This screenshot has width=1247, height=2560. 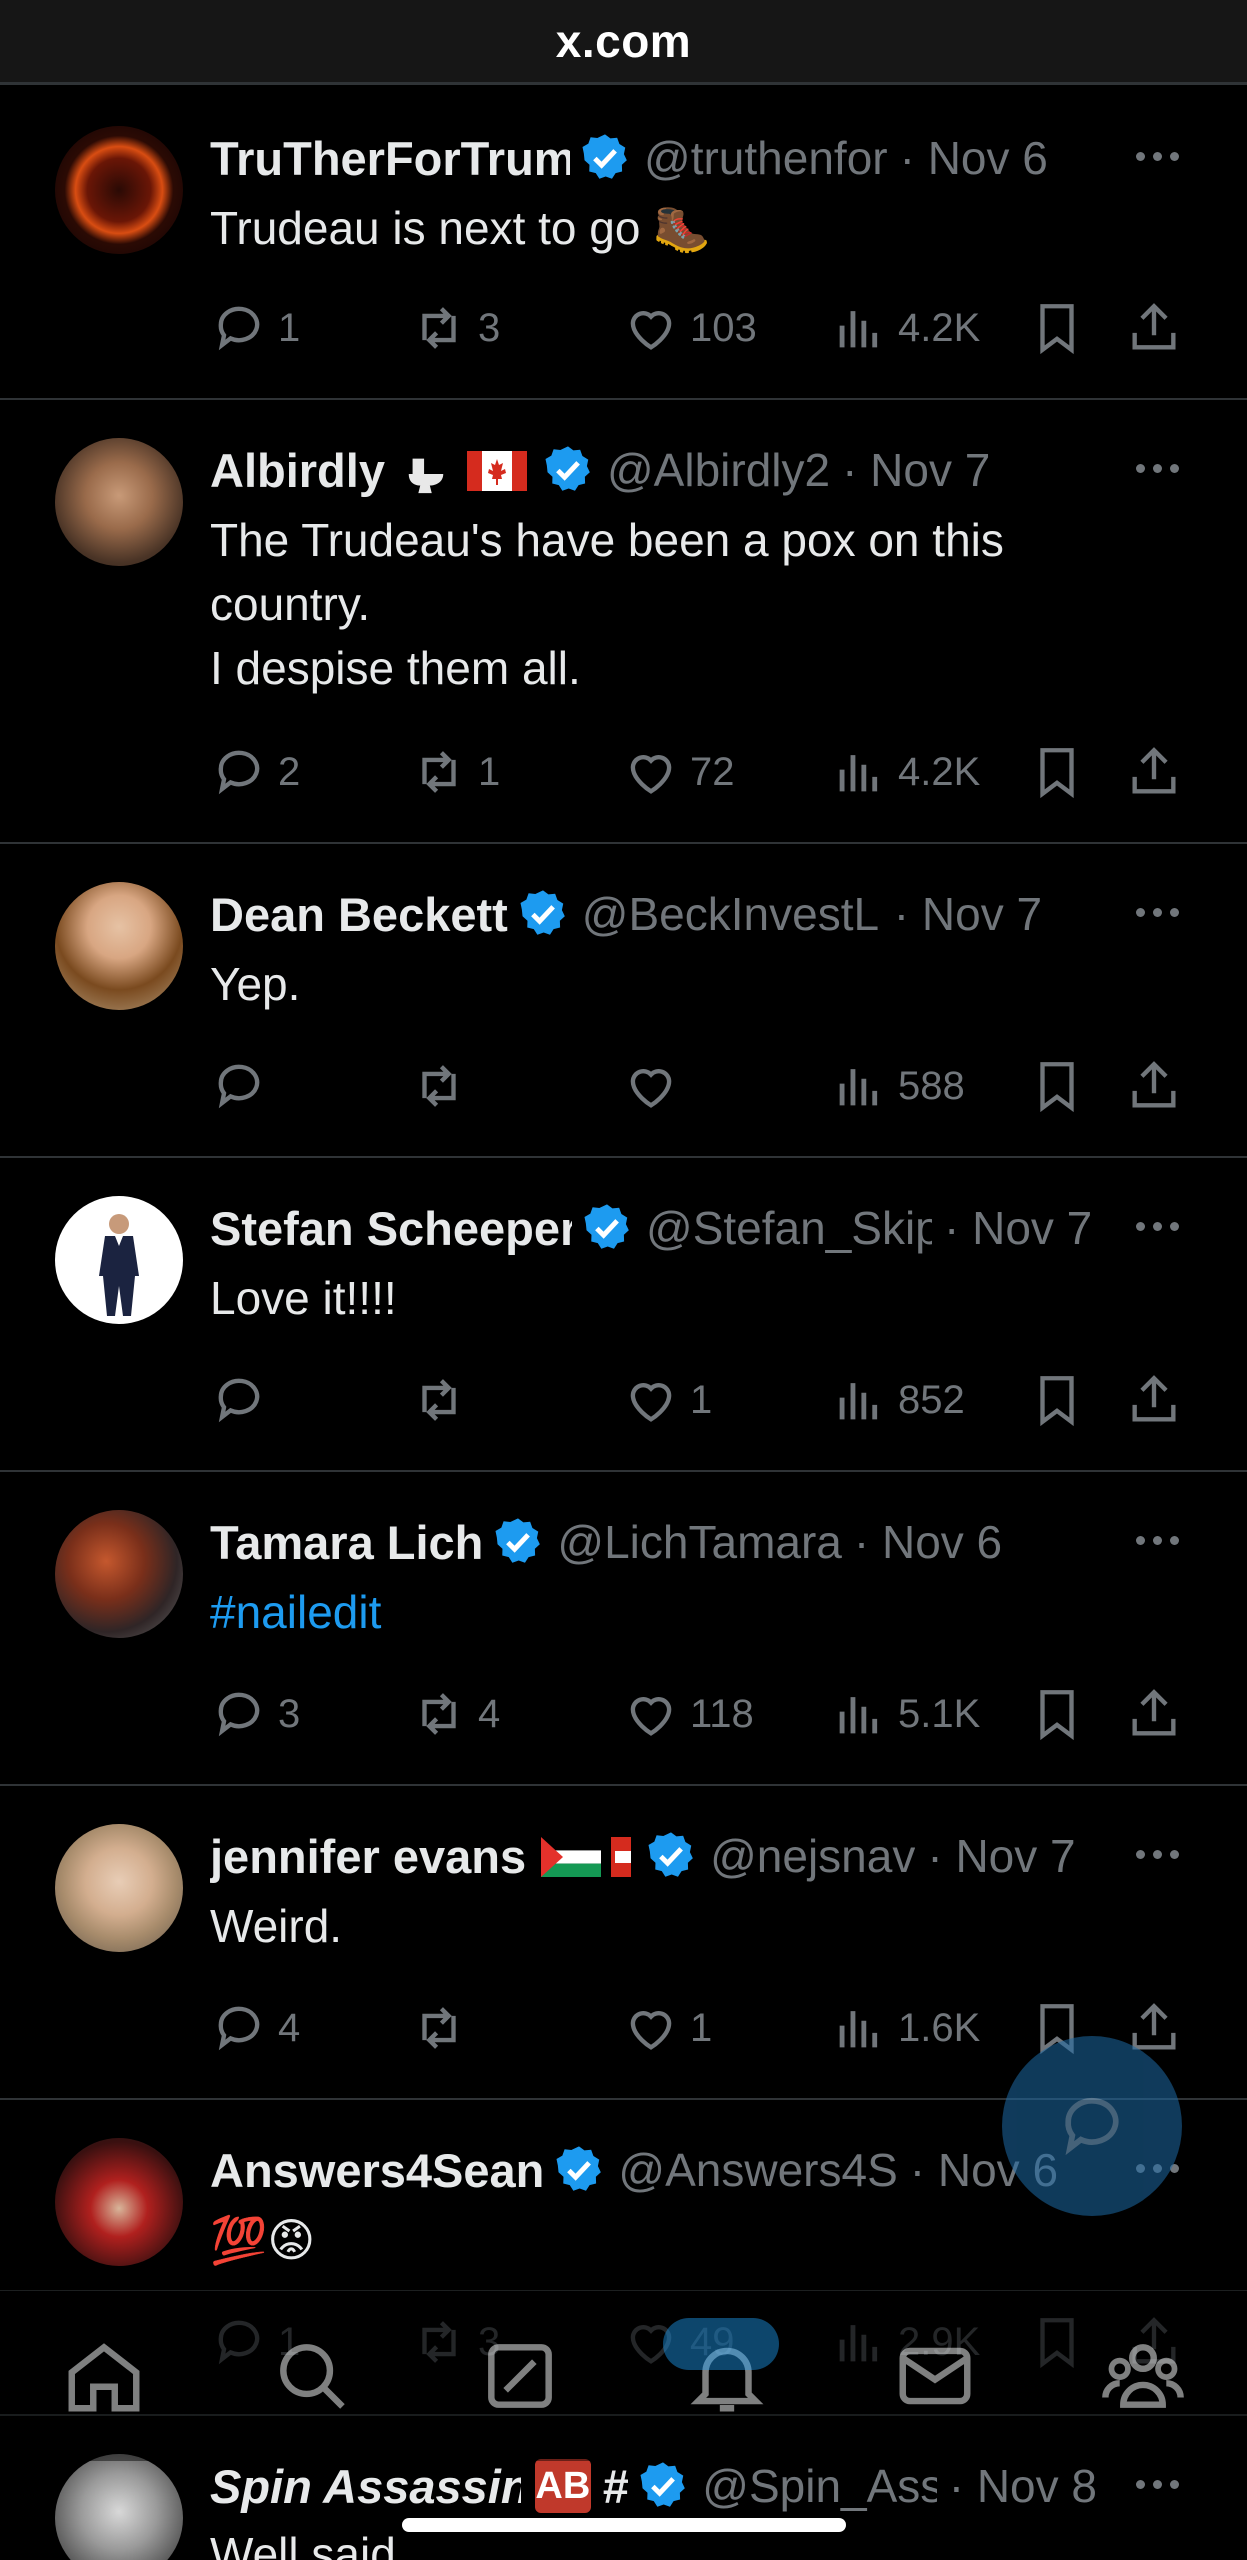 I want to click on display-name: Tamara Lich, so click(x=346, y=1542).